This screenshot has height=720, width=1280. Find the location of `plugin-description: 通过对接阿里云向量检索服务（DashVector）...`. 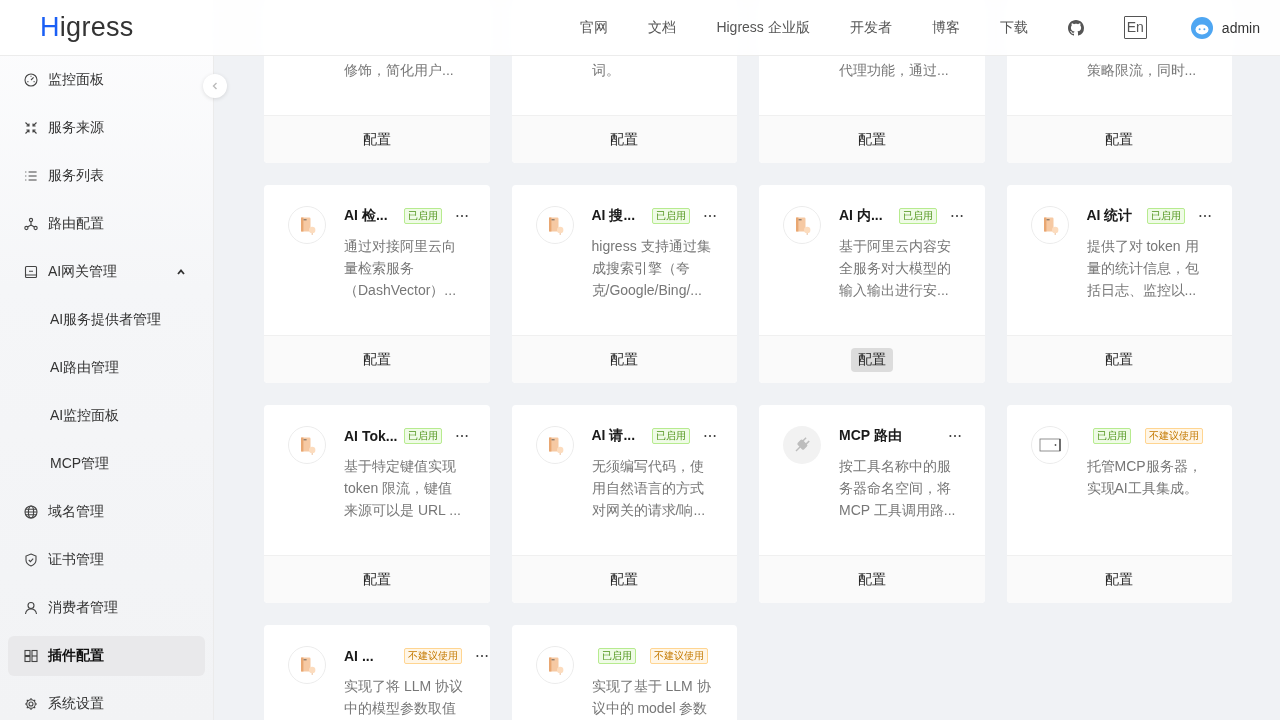

plugin-description: 通过对接阿里云向量检索服务（DashVector）... is located at coordinates (401, 268).